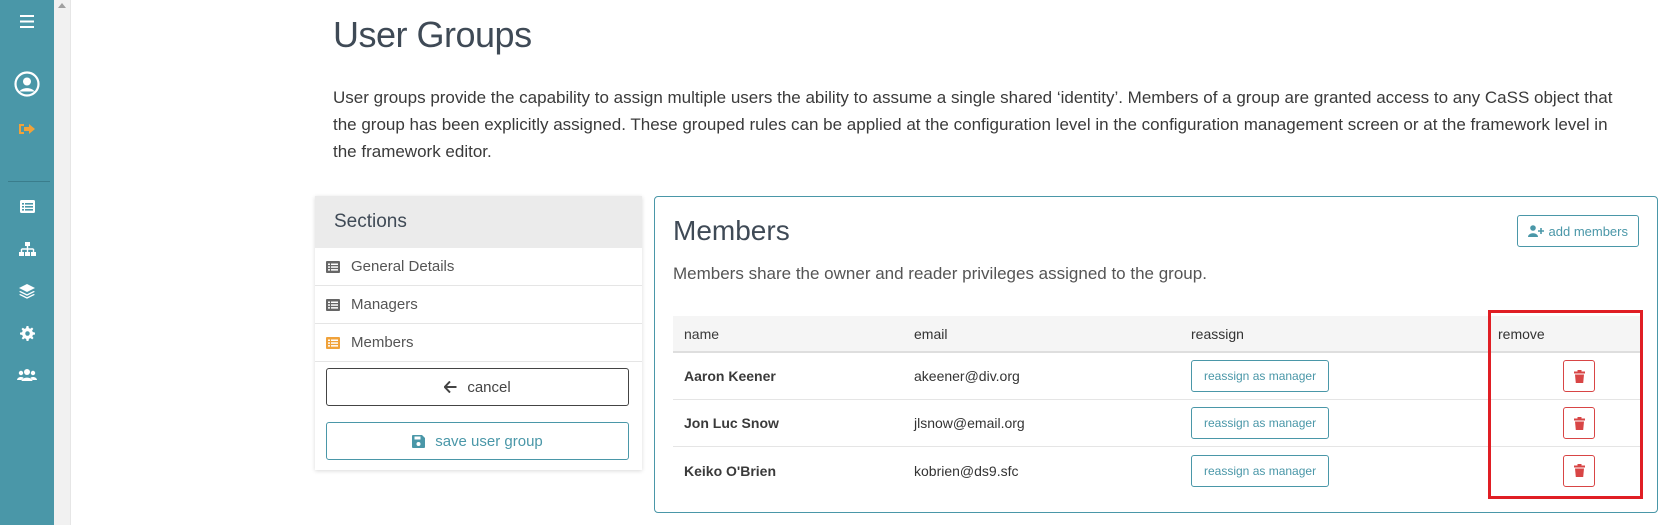 Image resolution: width=1671 pixels, height=525 pixels. Describe the element at coordinates (382, 342) in the screenshot. I see `section-item-label: Members` at that location.